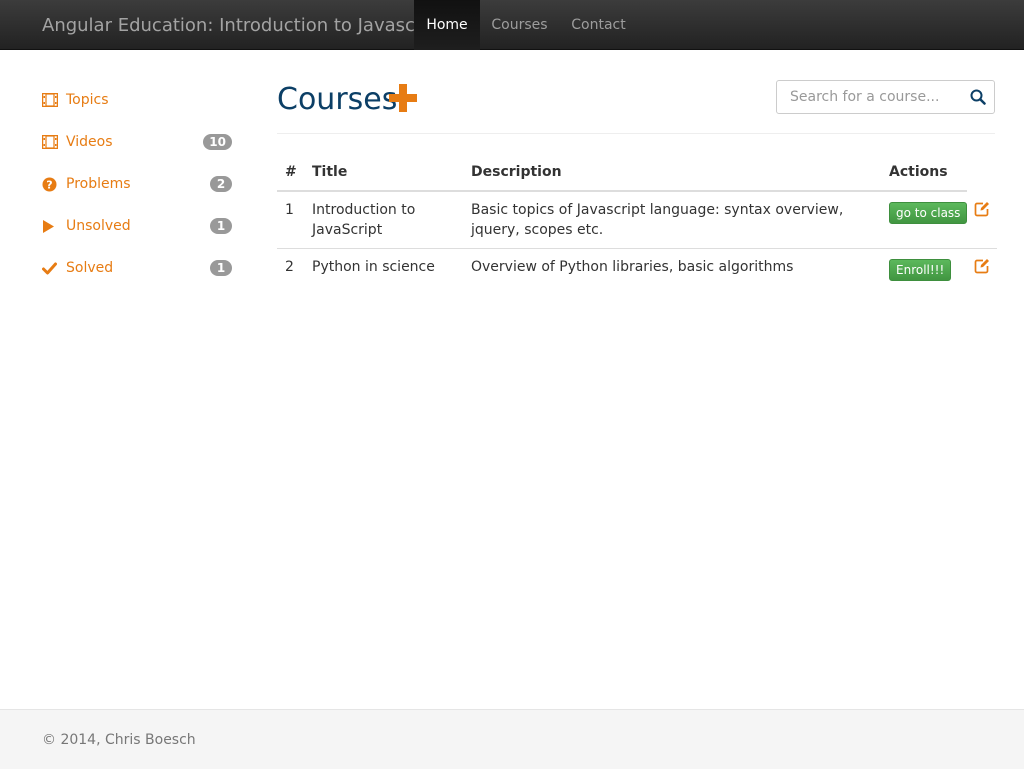  I want to click on plus-icon, so click(403, 98).